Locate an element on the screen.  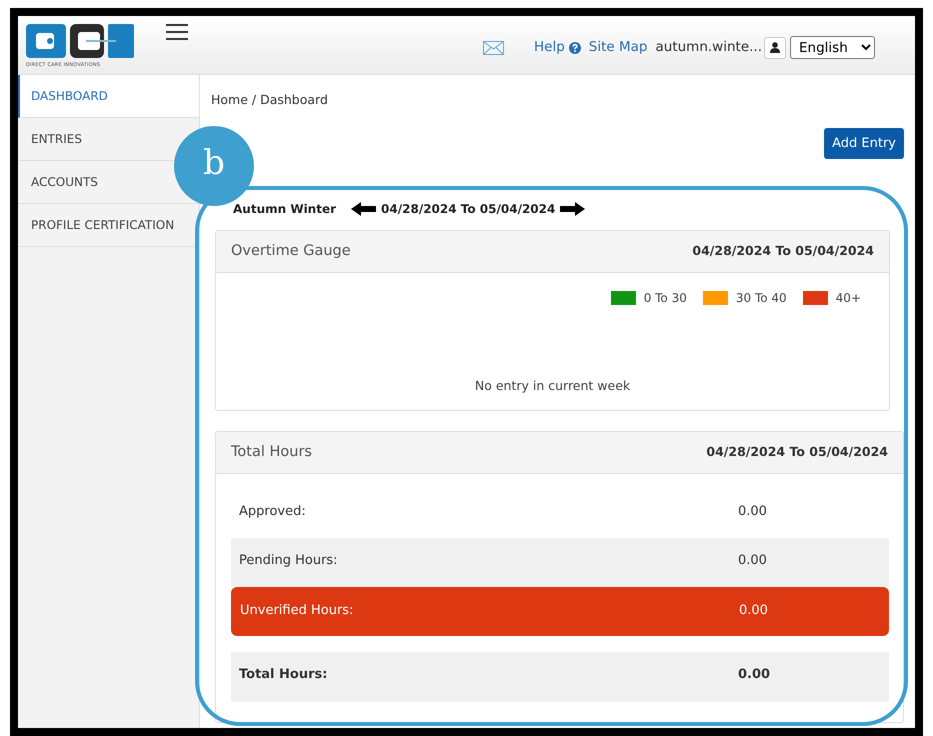
card-title: Overtime Gauge is located at coordinates (291, 251).